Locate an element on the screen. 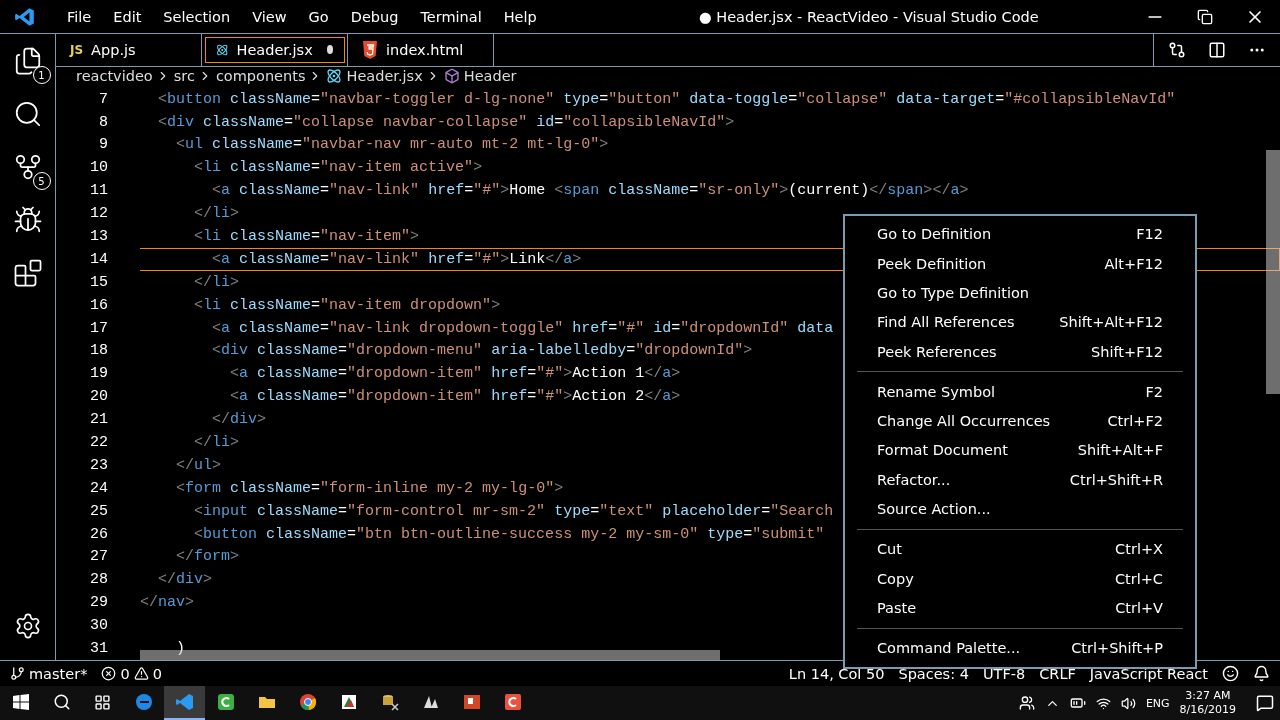 This screenshot has height=720, width=1280. menu-item: Go is located at coordinates (318, 16).